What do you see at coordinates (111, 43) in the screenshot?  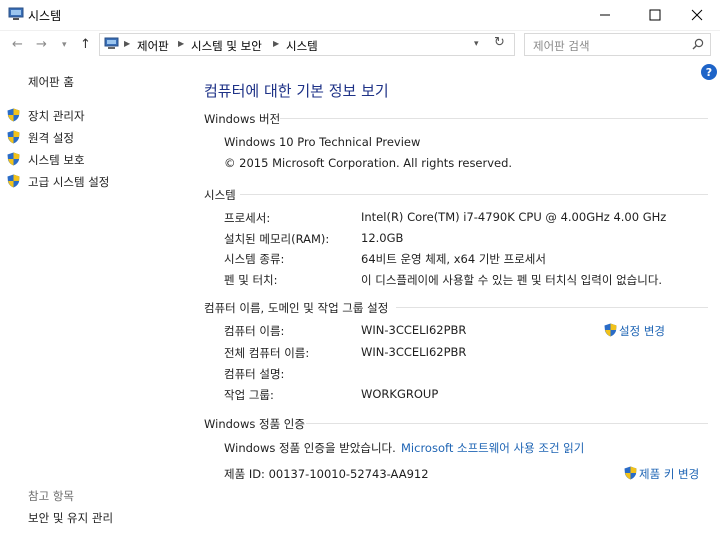 I see `control-panel-icon` at bounding box center [111, 43].